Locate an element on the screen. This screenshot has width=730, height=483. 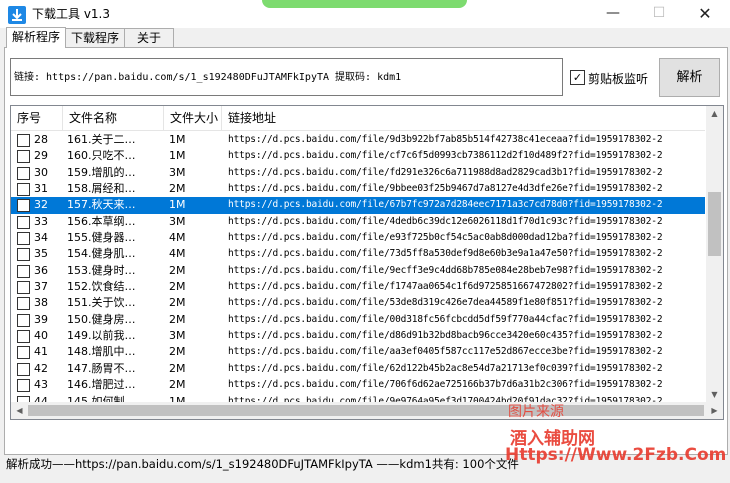
parse-button: 解析 is located at coordinates (689, 77).